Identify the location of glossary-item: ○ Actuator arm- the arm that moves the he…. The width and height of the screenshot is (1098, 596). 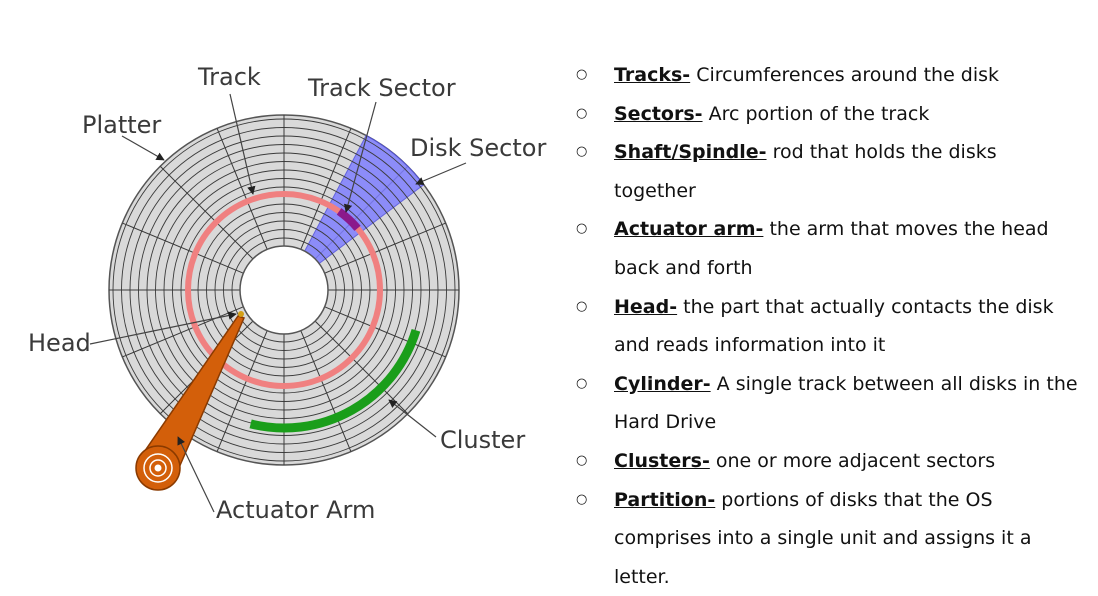
(827, 248).